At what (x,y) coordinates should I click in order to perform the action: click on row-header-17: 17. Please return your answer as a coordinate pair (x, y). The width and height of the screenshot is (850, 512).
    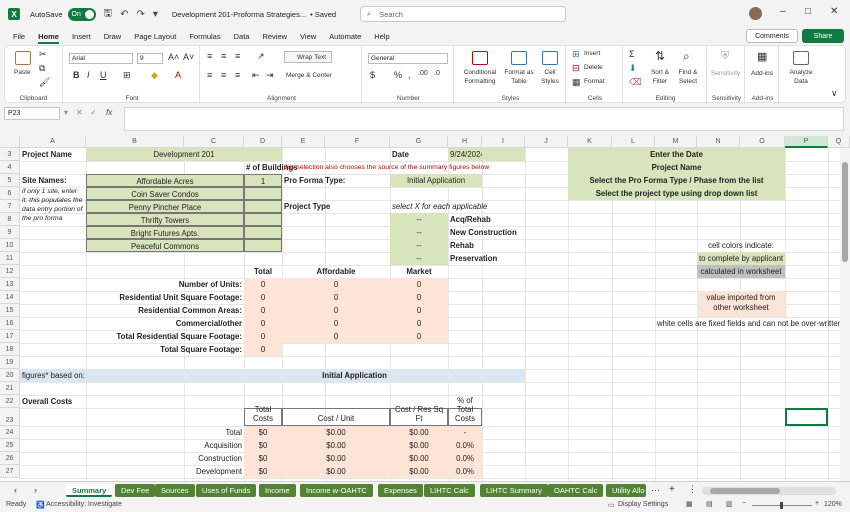
    Looking at the image, I should click on (10, 336).